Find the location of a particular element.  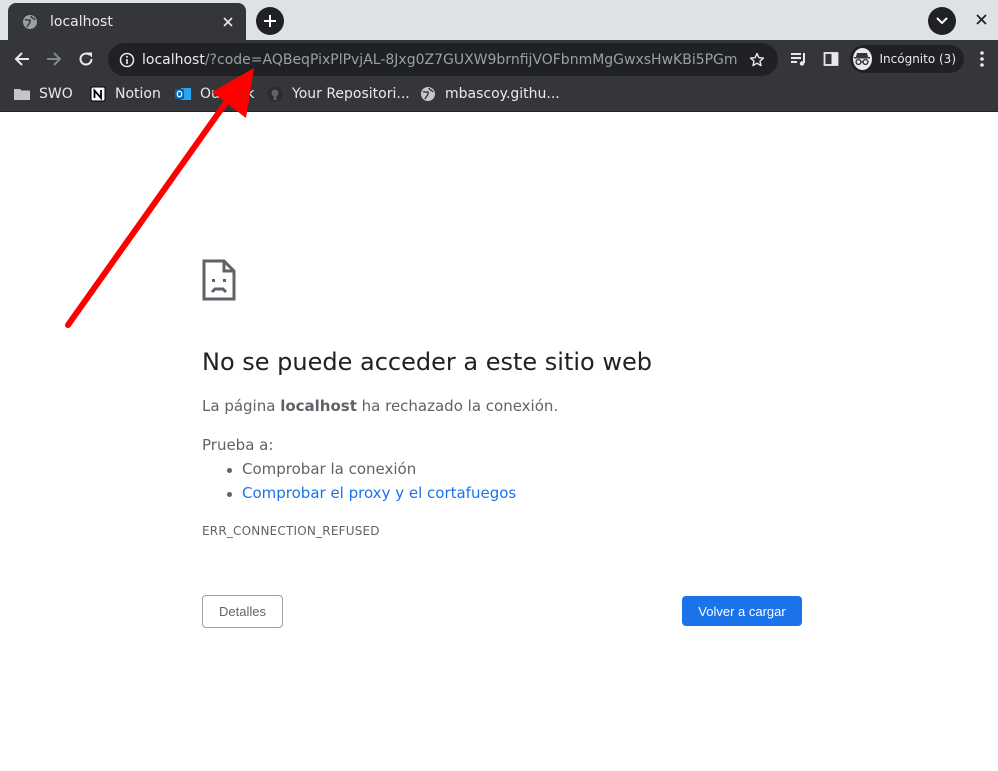

bookmark-notion: Notion is located at coordinates (125, 94).